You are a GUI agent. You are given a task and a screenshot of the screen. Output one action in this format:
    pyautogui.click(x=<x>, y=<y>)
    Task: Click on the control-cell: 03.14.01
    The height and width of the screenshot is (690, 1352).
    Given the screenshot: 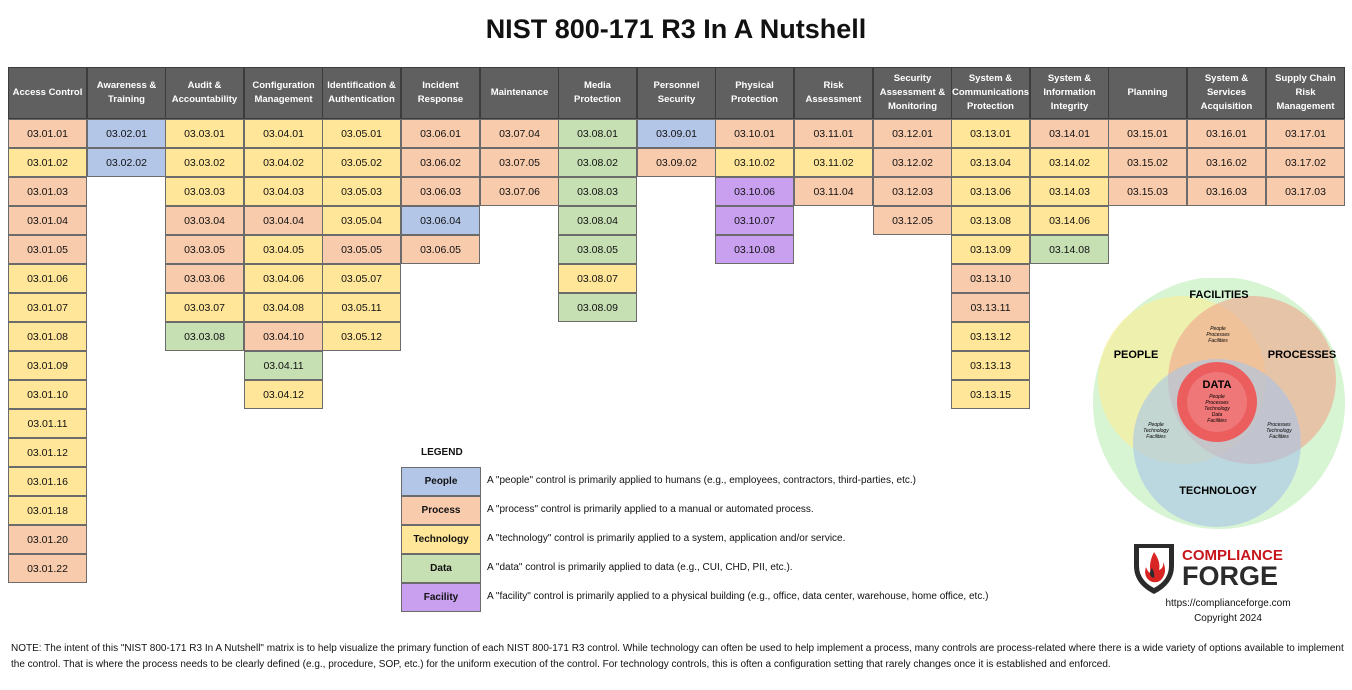 What is the action you would take?
    pyautogui.click(x=1069, y=133)
    